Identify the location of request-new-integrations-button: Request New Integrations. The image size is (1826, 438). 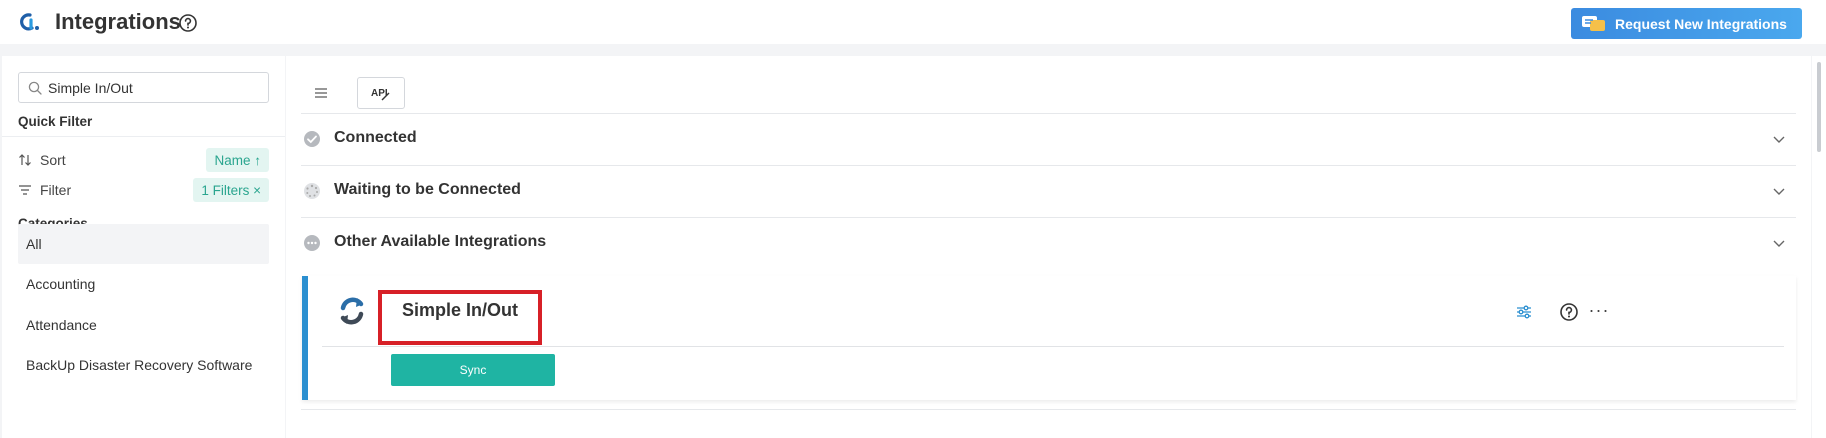
(1686, 23).